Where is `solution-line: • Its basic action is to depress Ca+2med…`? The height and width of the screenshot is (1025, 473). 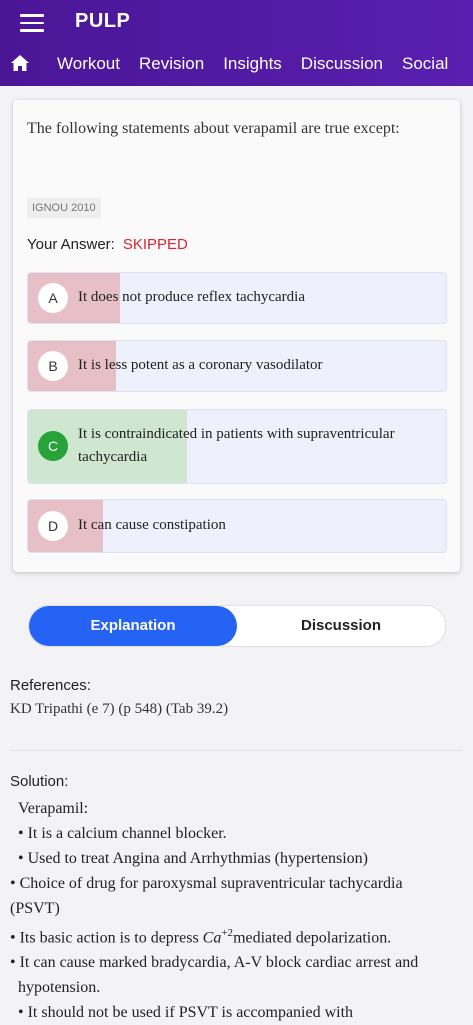 solution-line: • Its basic action is to depress Ca+2med… is located at coordinates (232, 935).